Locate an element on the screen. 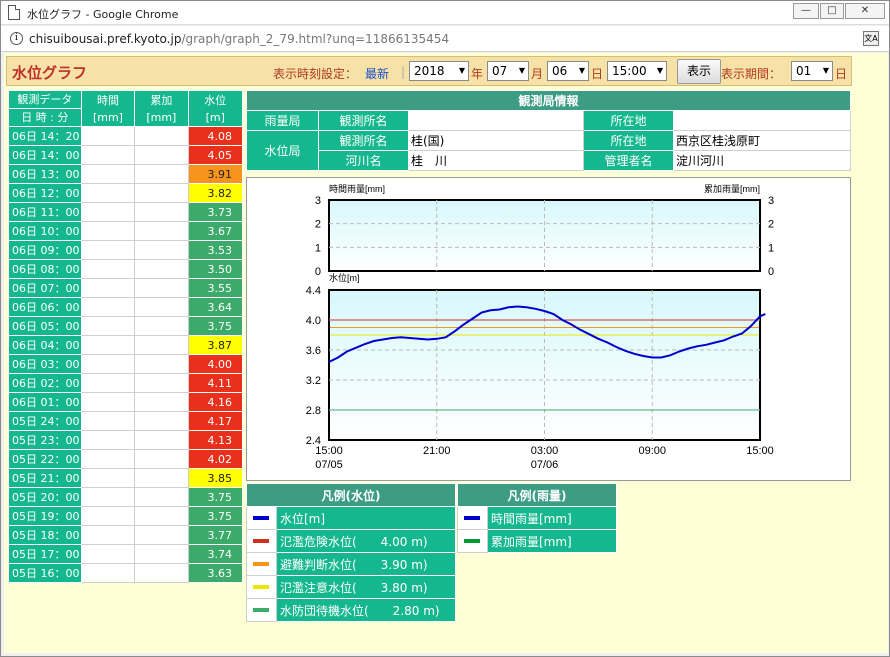 Image resolution: width=890 pixels, height=657 pixels. table-row: 05日 20：00 3.75 is located at coordinates (126, 497).